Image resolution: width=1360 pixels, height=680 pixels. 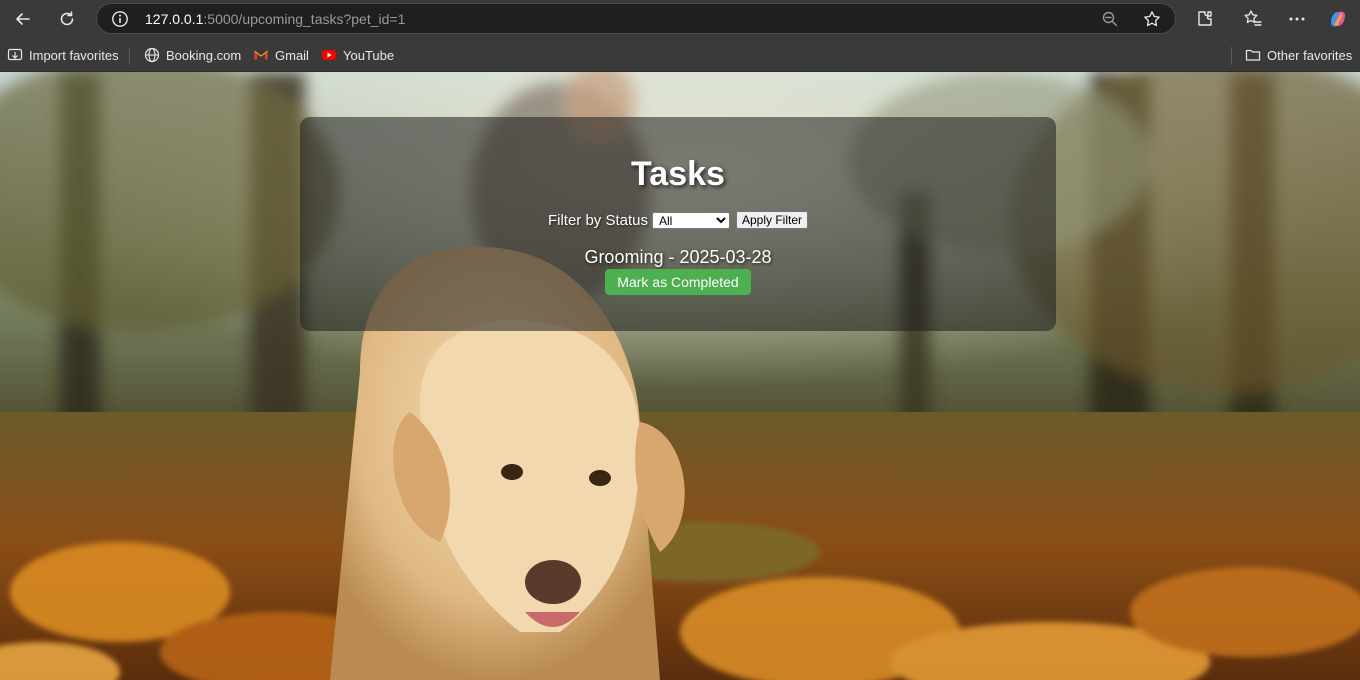 What do you see at coordinates (152, 55) in the screenshot?
I see `globe-icon` at bounding box center [152, 55].